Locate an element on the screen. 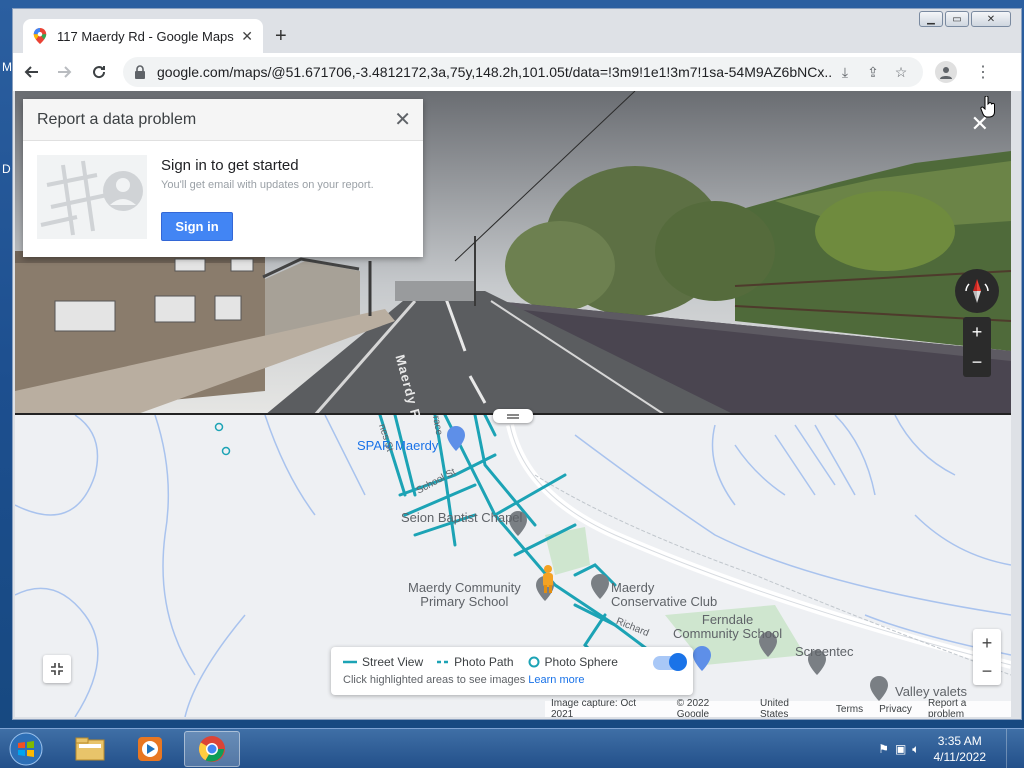 The width and height of the screenshot is (1024, 768). reload-icon is located at coordinates (99, 72).